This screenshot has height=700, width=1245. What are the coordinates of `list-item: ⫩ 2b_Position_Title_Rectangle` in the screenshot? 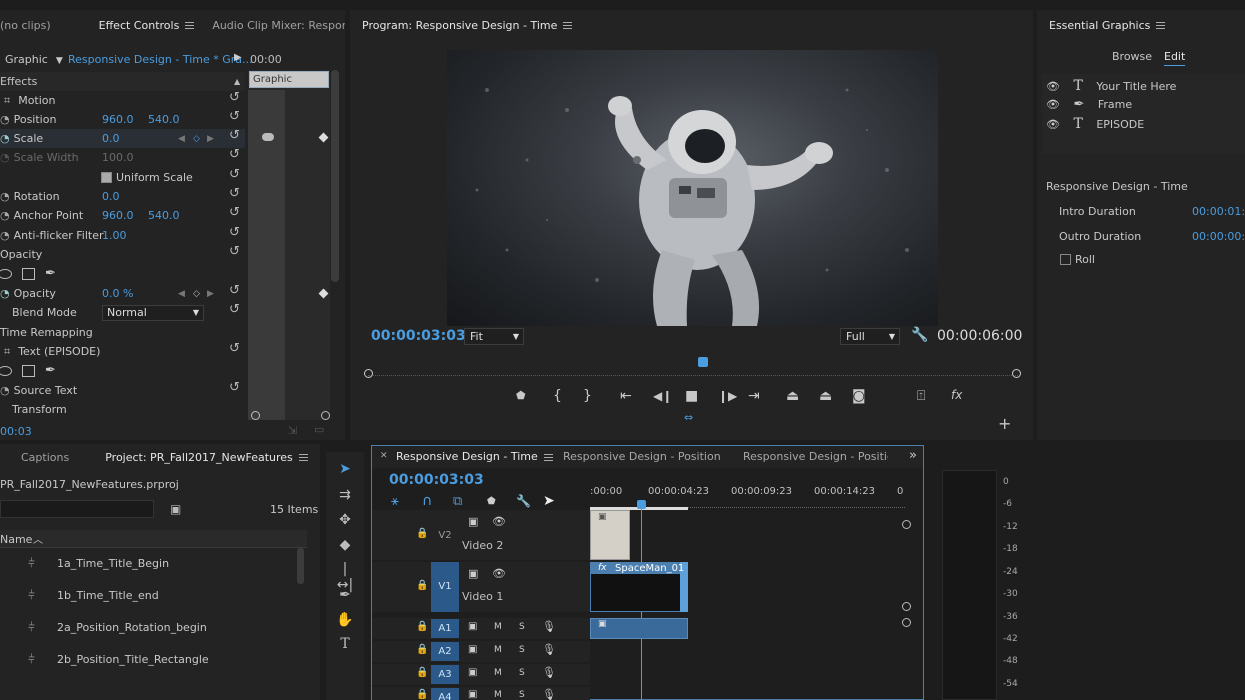 It's located at (148, 660).